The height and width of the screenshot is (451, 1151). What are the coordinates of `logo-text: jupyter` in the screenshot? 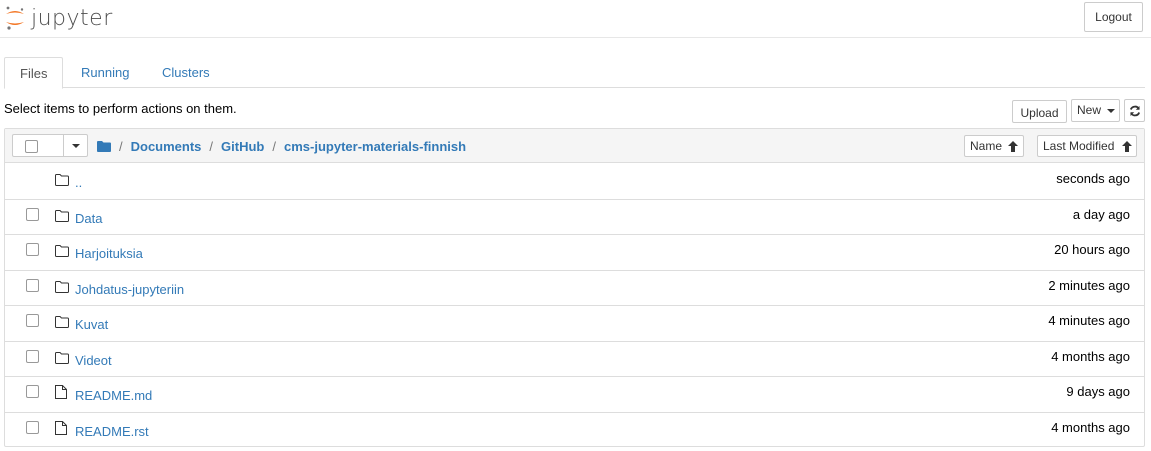 It's located at (72, 18).